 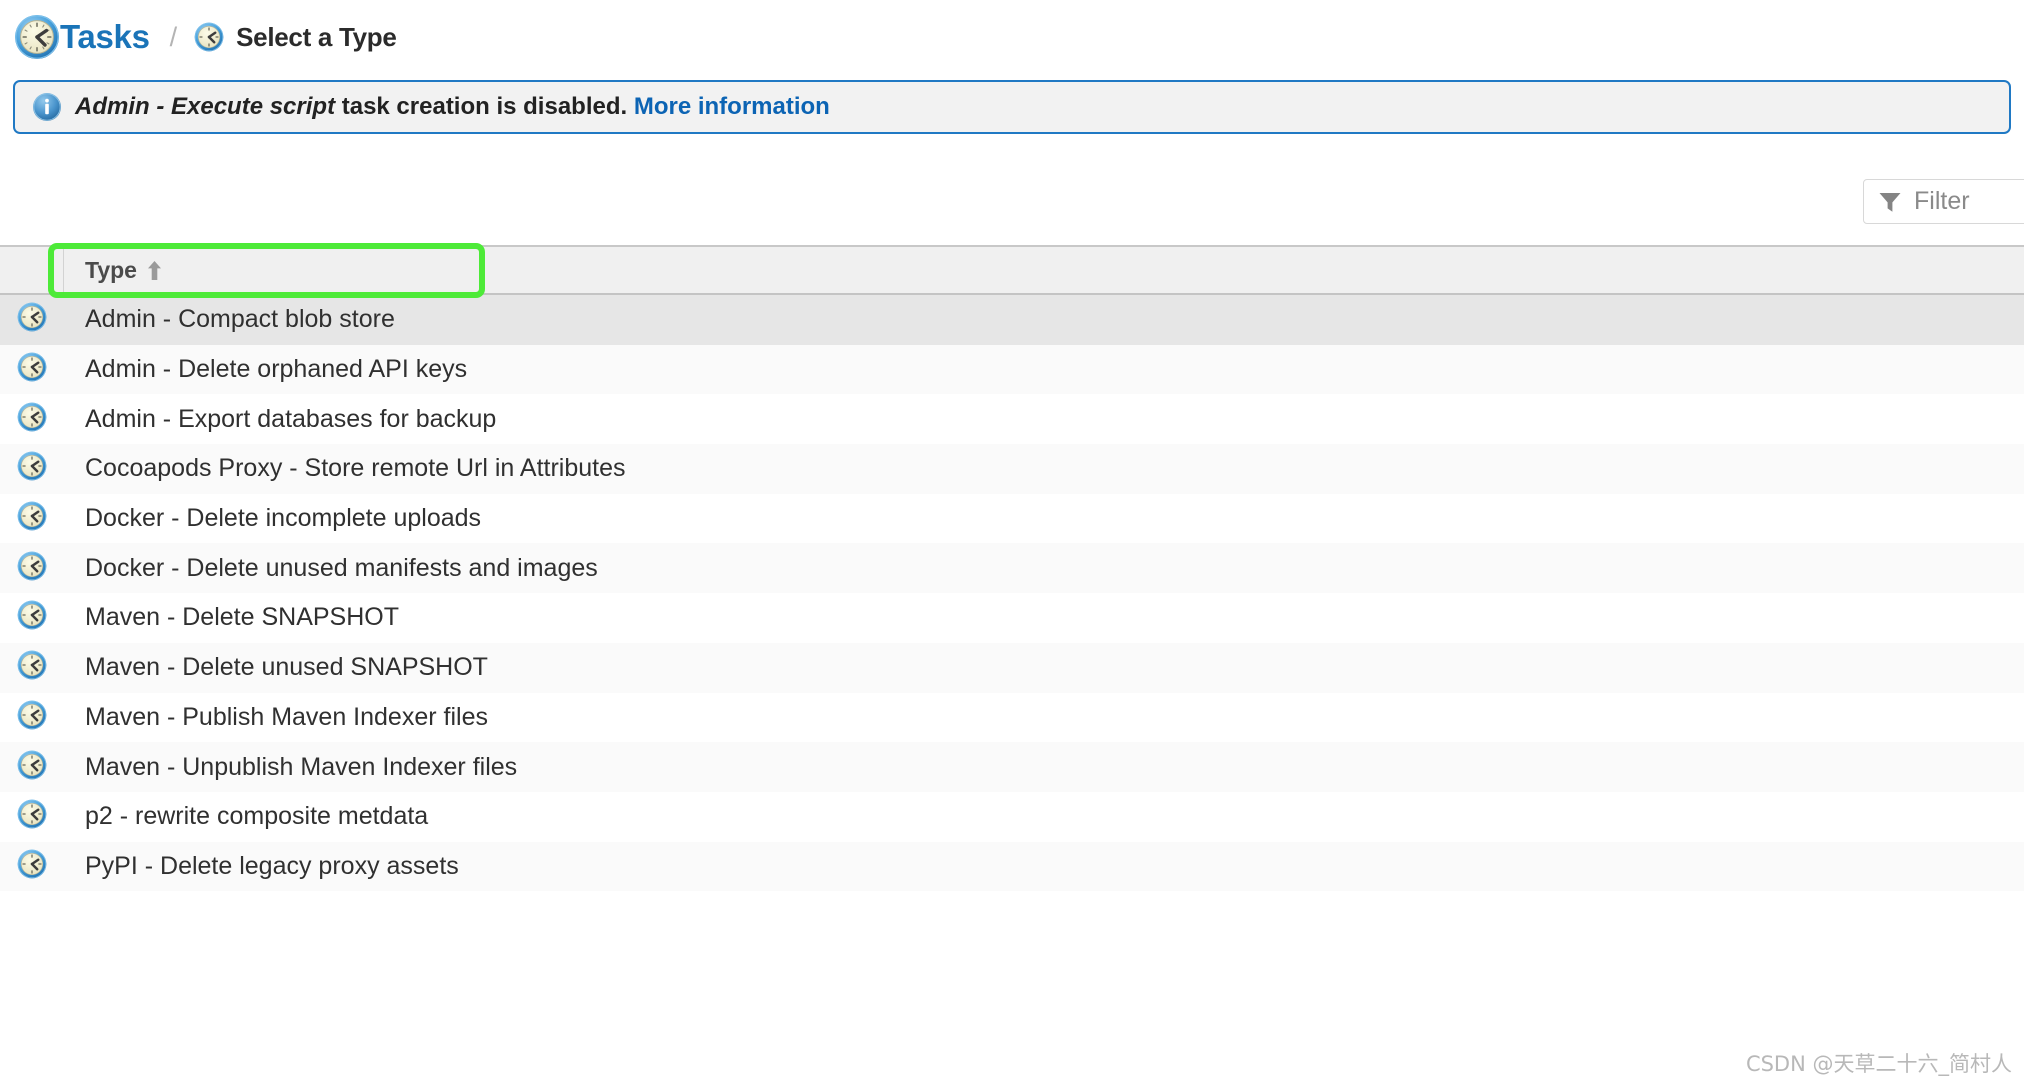 I want to click on row-type-label: PyPI - Delete legacy proxy assets, so click(x=272, y=865).